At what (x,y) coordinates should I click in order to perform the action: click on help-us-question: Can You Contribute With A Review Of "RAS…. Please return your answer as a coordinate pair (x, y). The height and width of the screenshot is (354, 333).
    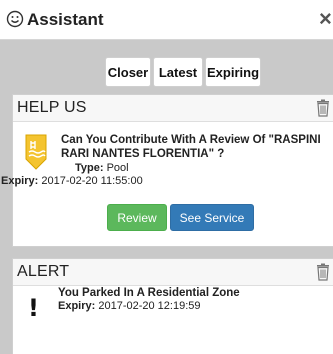
    Looking at the image, I should click on (191, 147).